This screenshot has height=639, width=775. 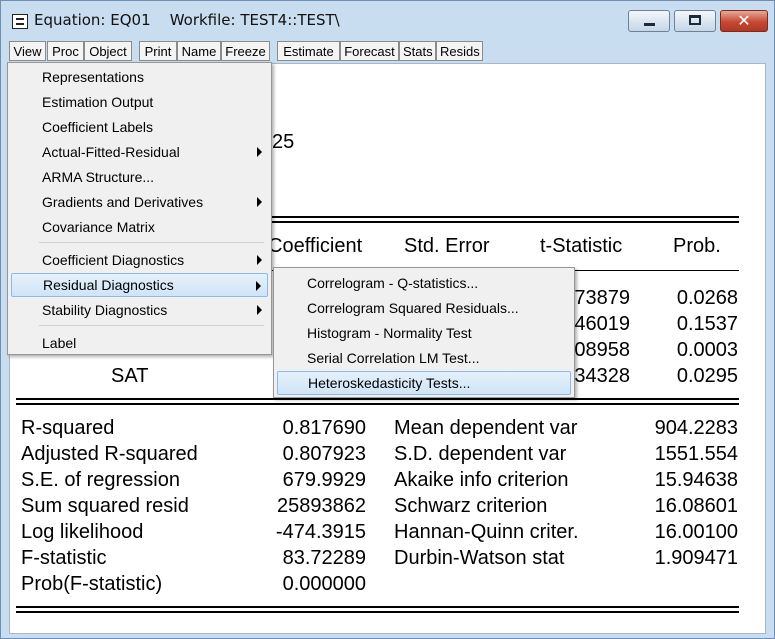 I want to click on prob-value: 0.0003, so click(x=707, y=350).